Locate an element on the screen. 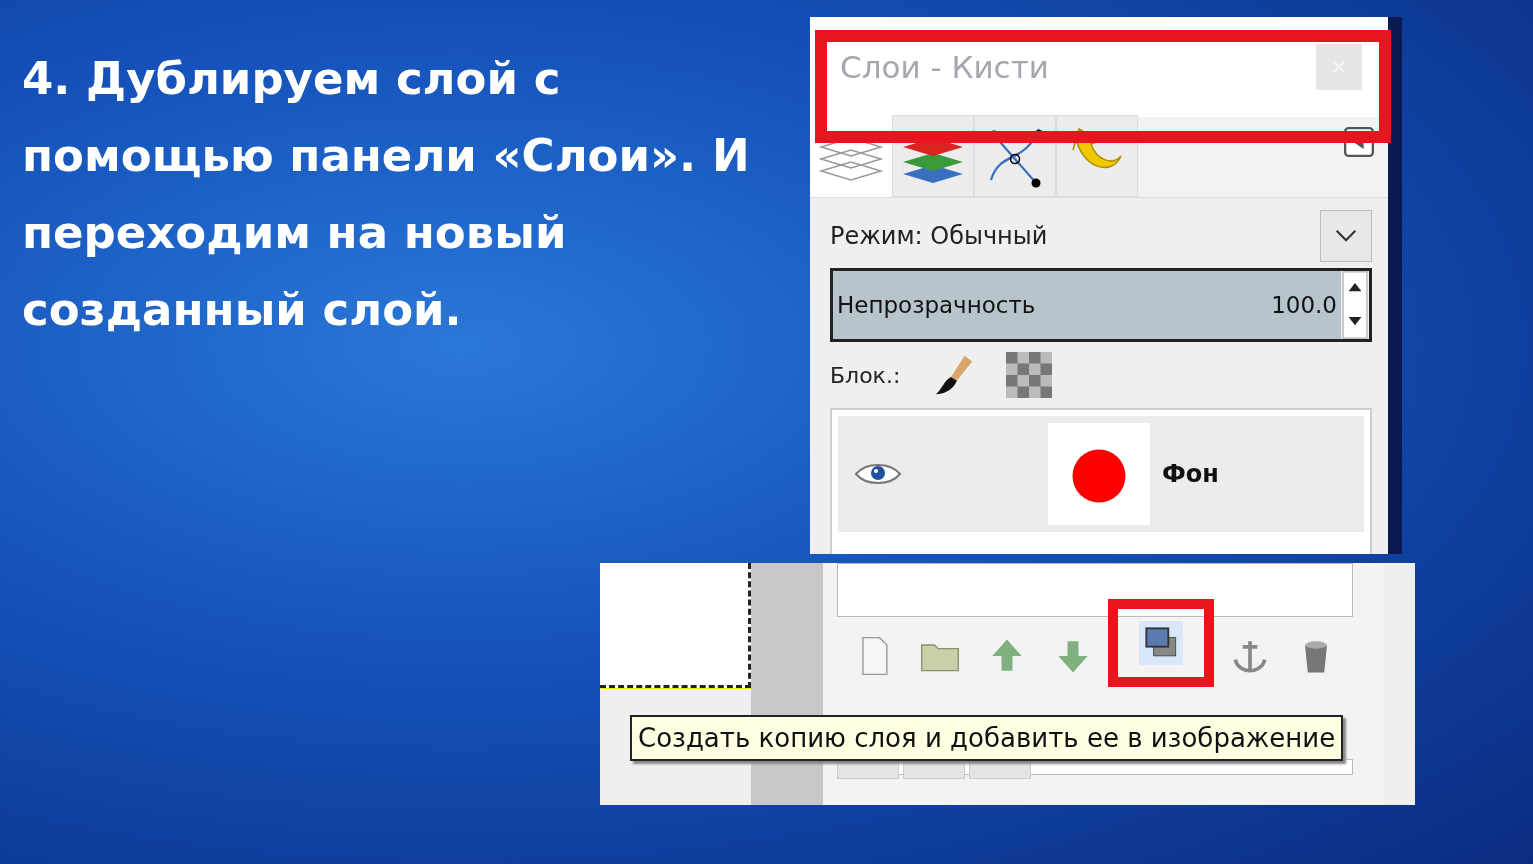 The width and height of the screenshot is (1533, 864). opacity-value: 100.0 is located at coordinates (1304, 305).